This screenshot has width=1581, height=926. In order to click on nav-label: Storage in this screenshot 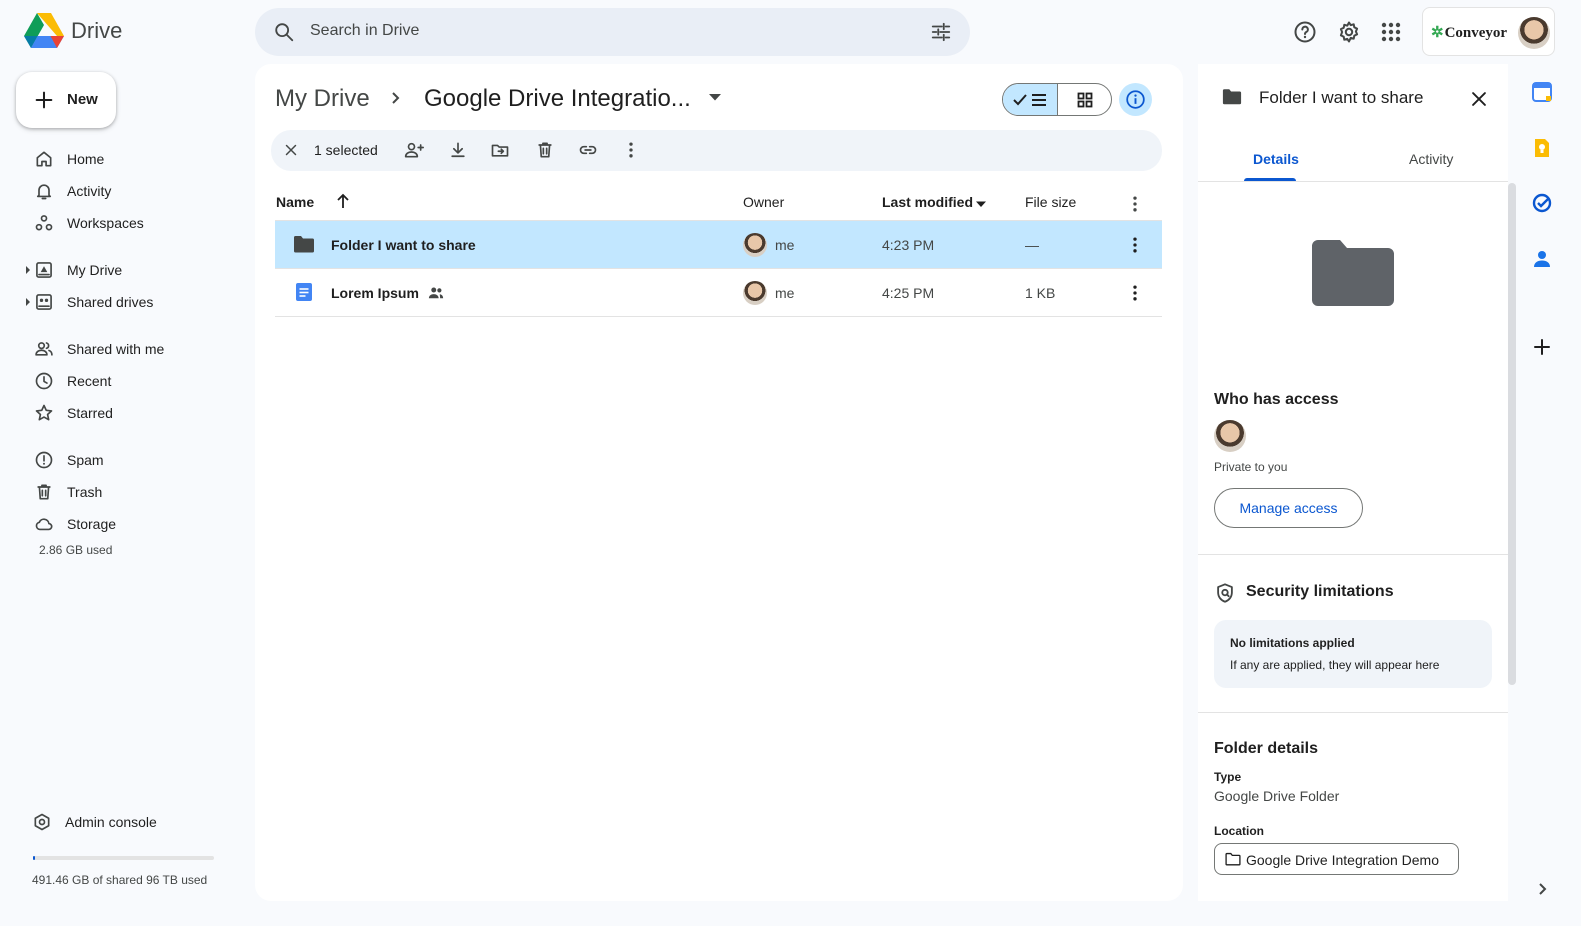, I will do `click(92, 524)`.